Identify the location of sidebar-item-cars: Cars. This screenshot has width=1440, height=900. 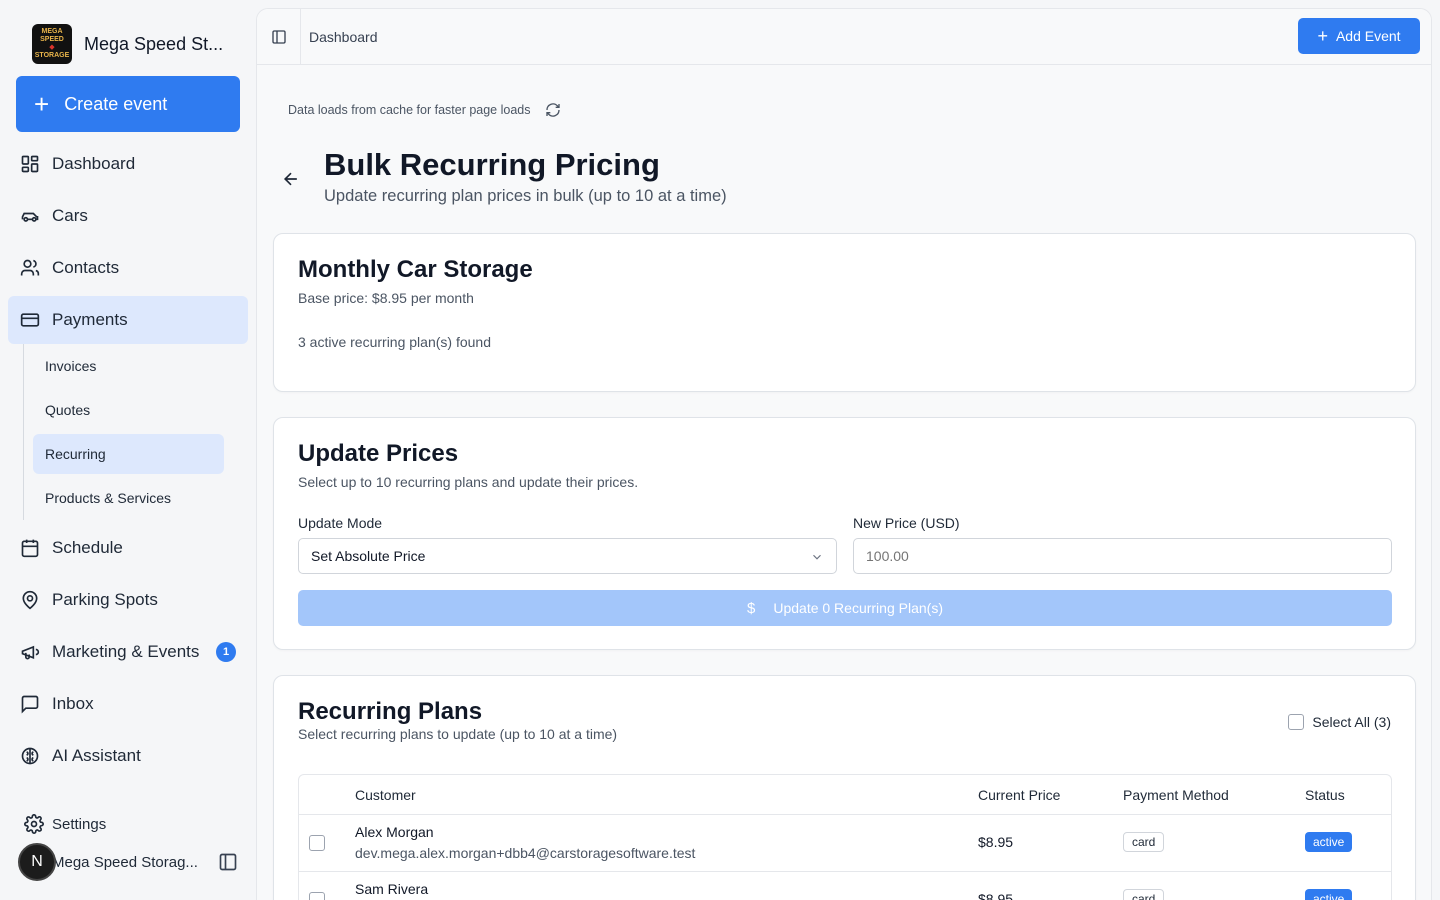
(128, 216).